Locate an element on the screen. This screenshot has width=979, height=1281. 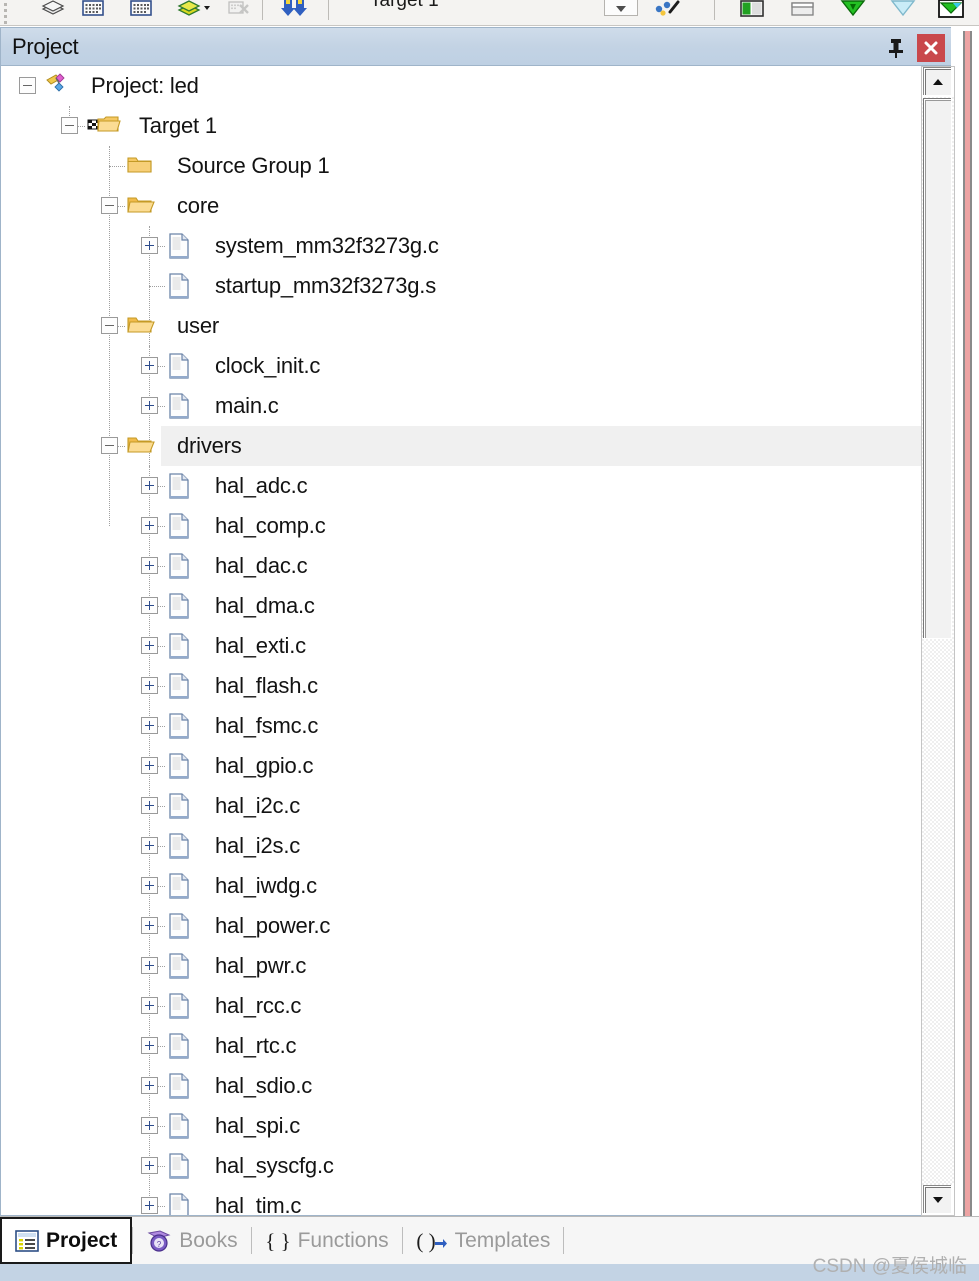
tree-row-label: hal_adc.c is located at coordinates (261, 486).